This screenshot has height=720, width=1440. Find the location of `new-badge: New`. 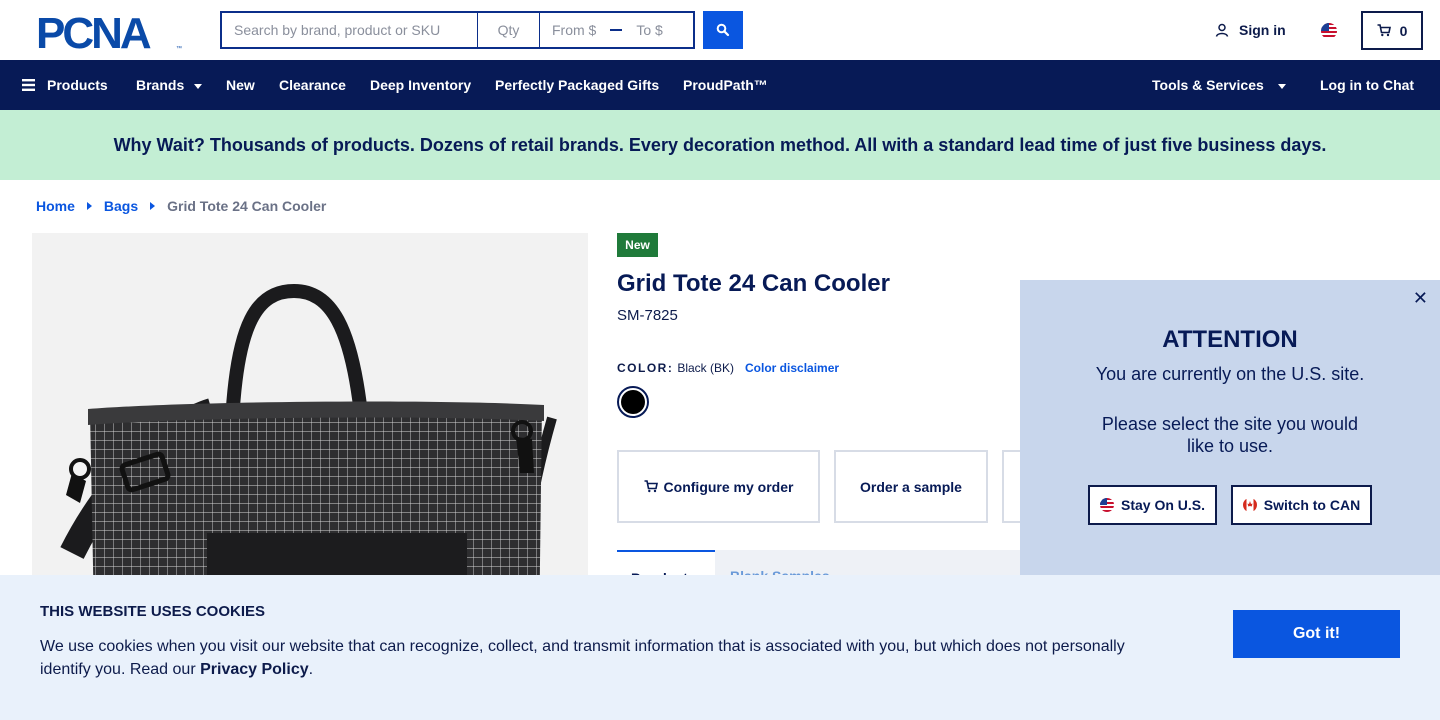

new-badge: New is located at coordinates (637, 245).